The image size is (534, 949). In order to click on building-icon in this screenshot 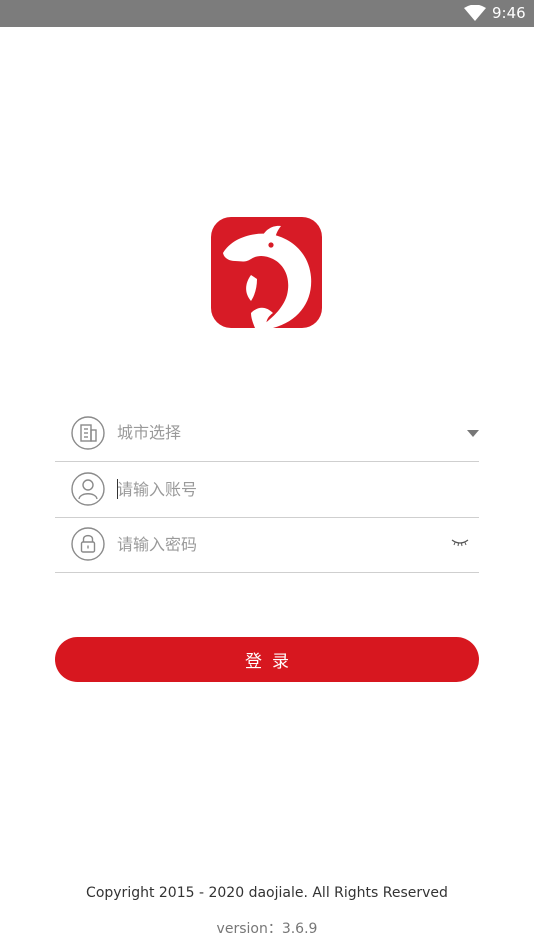, I will do `click(88, 433)`.